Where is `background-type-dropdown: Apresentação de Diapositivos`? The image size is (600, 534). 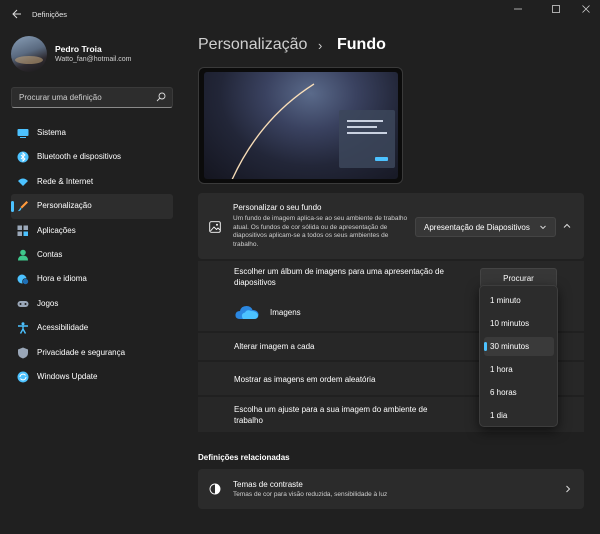
background-type-dropdown: Apresentação de Diapositivos is located at coordinates (485, 227).